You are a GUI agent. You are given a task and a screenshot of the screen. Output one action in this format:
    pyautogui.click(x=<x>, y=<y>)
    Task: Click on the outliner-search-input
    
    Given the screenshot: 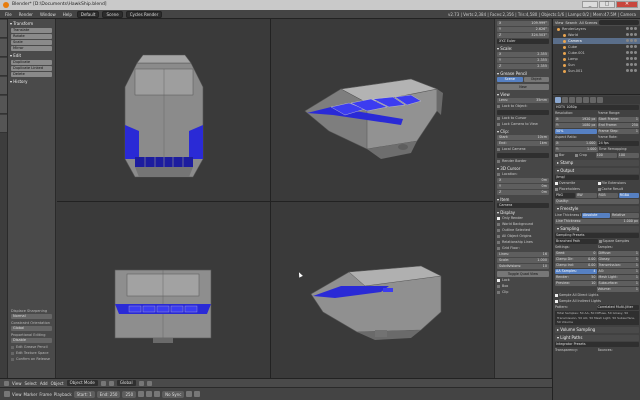 What is the action you would take?
    pyautogui.click(x=619, y=22)
    